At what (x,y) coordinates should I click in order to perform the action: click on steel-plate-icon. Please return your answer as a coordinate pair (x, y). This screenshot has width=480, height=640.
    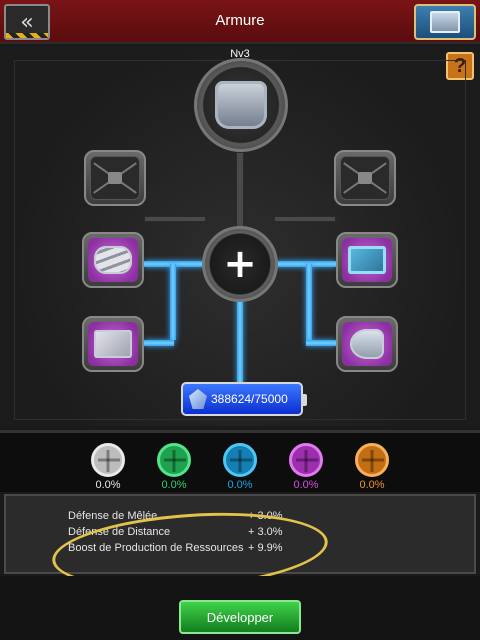
    Looking at the image, I should click on (113, 344).